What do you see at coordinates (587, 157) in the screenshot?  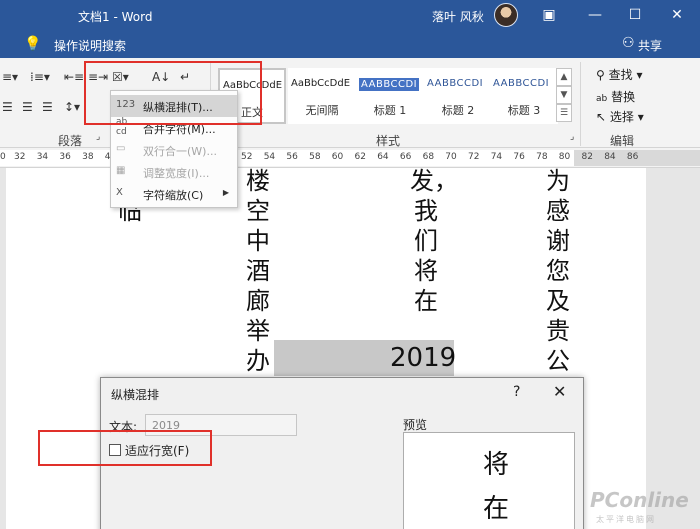 I see `ruler-tick: 82` at bounding box center [587, 157].